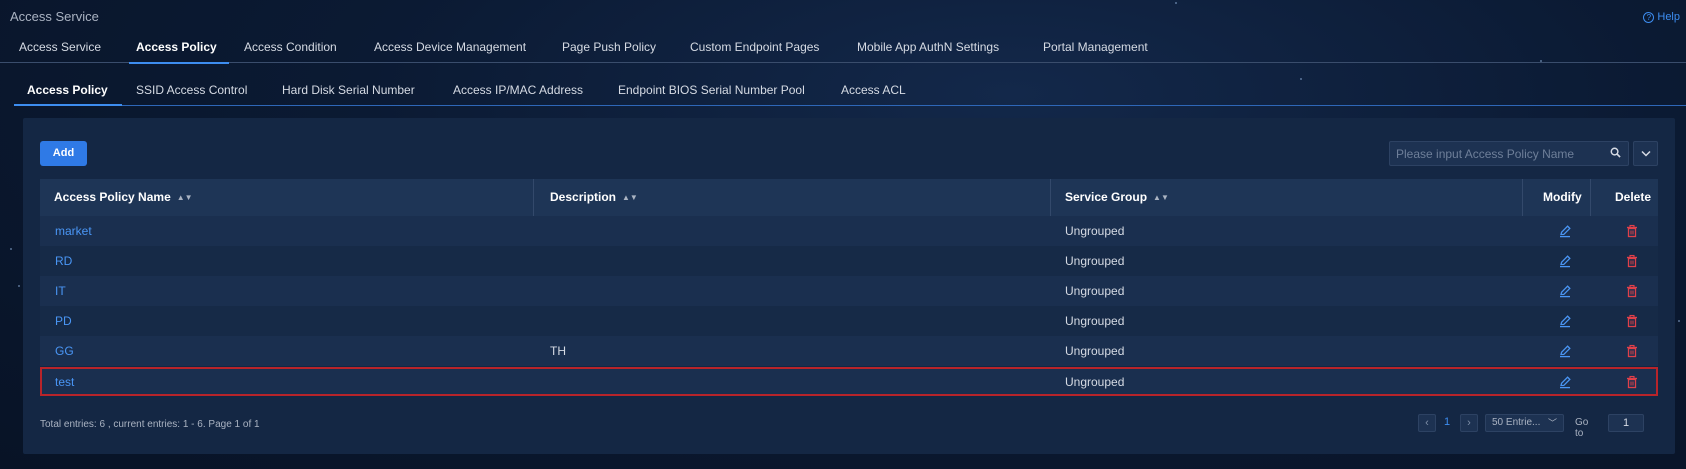  Describe the element at coordinates (518, 94) in the screenshot. I see `subtab-access-ip-mac-address: Access IP/MAC Address` at that location.